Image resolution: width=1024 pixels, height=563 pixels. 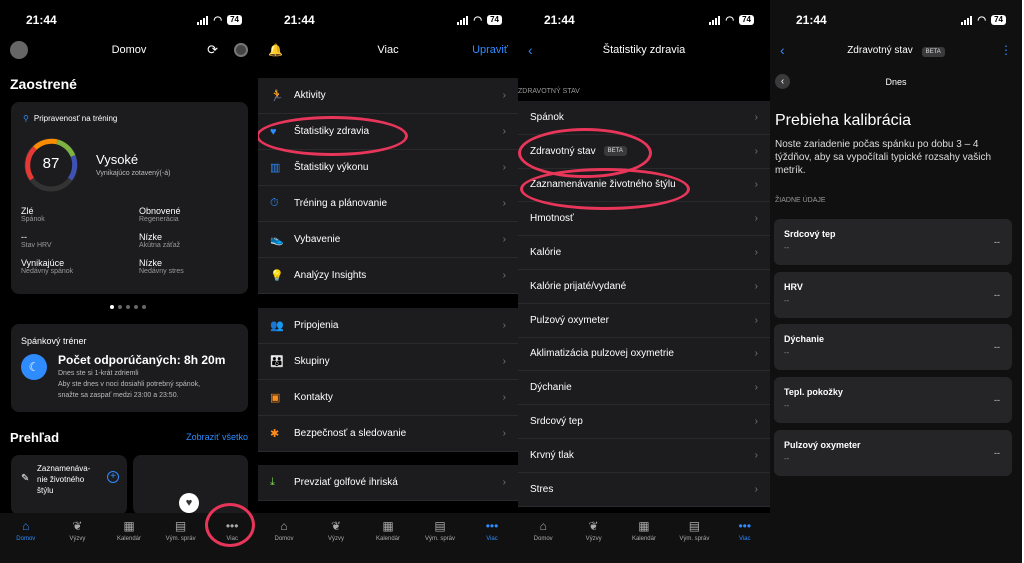 I want to click on menu-item-training: ⏱ Tréning a plánovanie ›, so click(x=388, y=204).